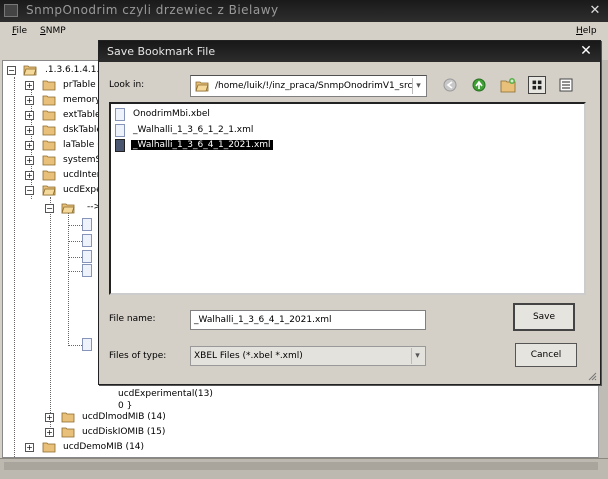 The height and width of the screenshot is (479, 608). I want to click on file-name-input: _Walhalli_1_3_6_4_1_2021.xml, so click(308, 320).